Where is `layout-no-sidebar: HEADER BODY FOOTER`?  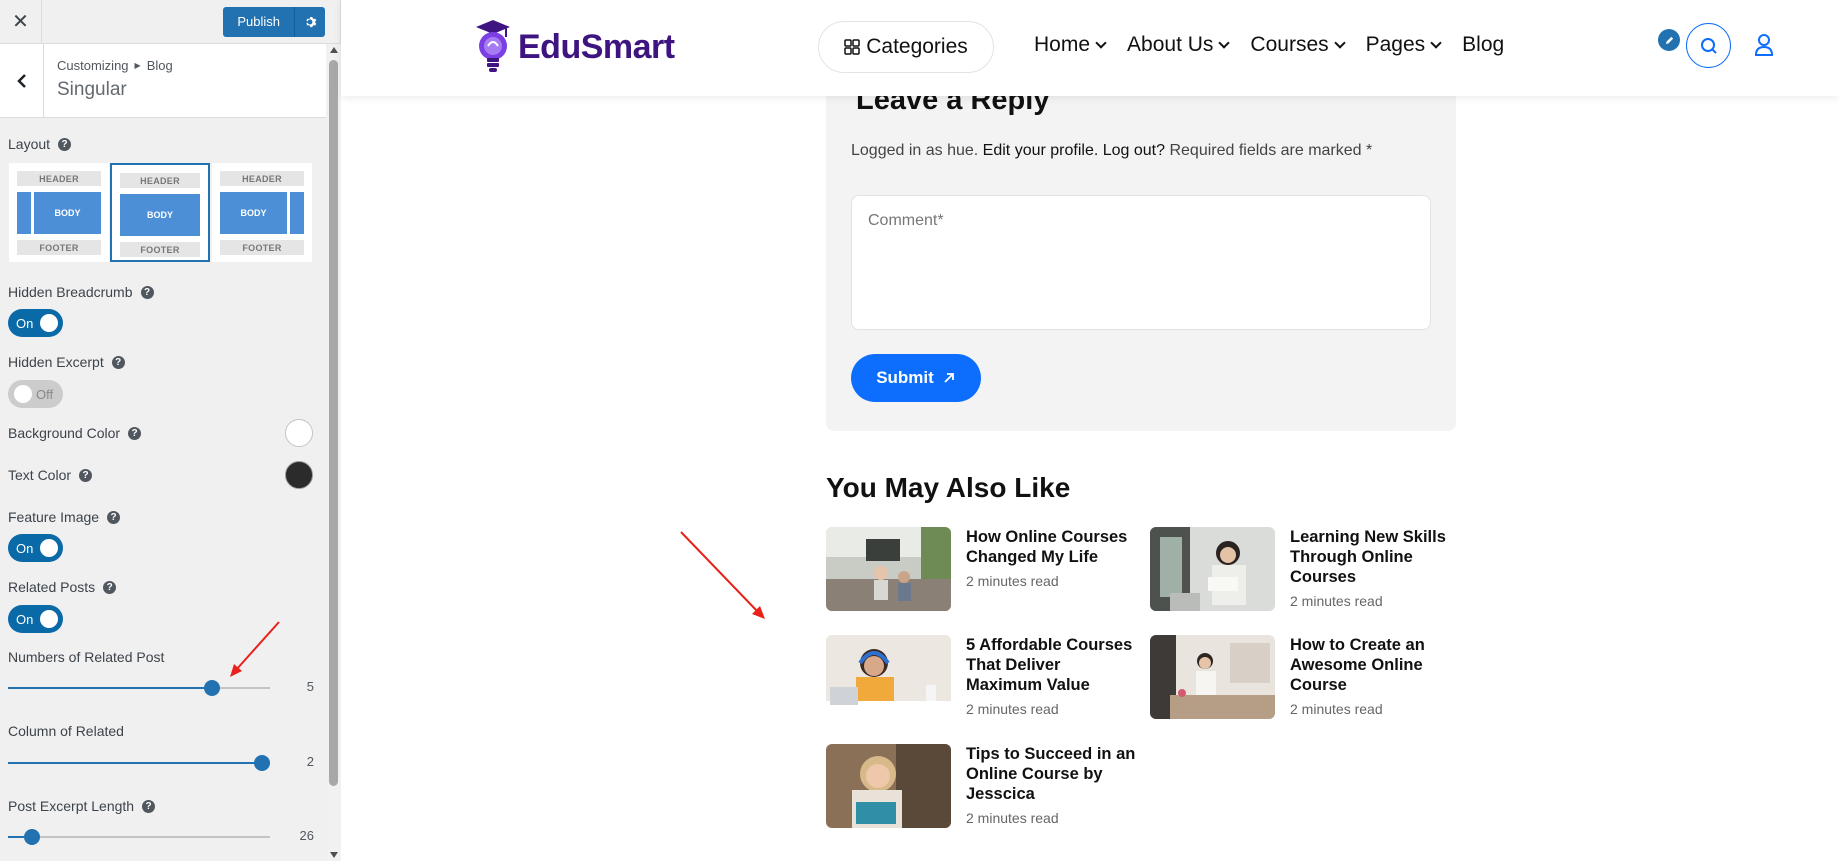 layout-no-sidebar: HEADER BODY FOOTER is located at coordinates (160, 212).